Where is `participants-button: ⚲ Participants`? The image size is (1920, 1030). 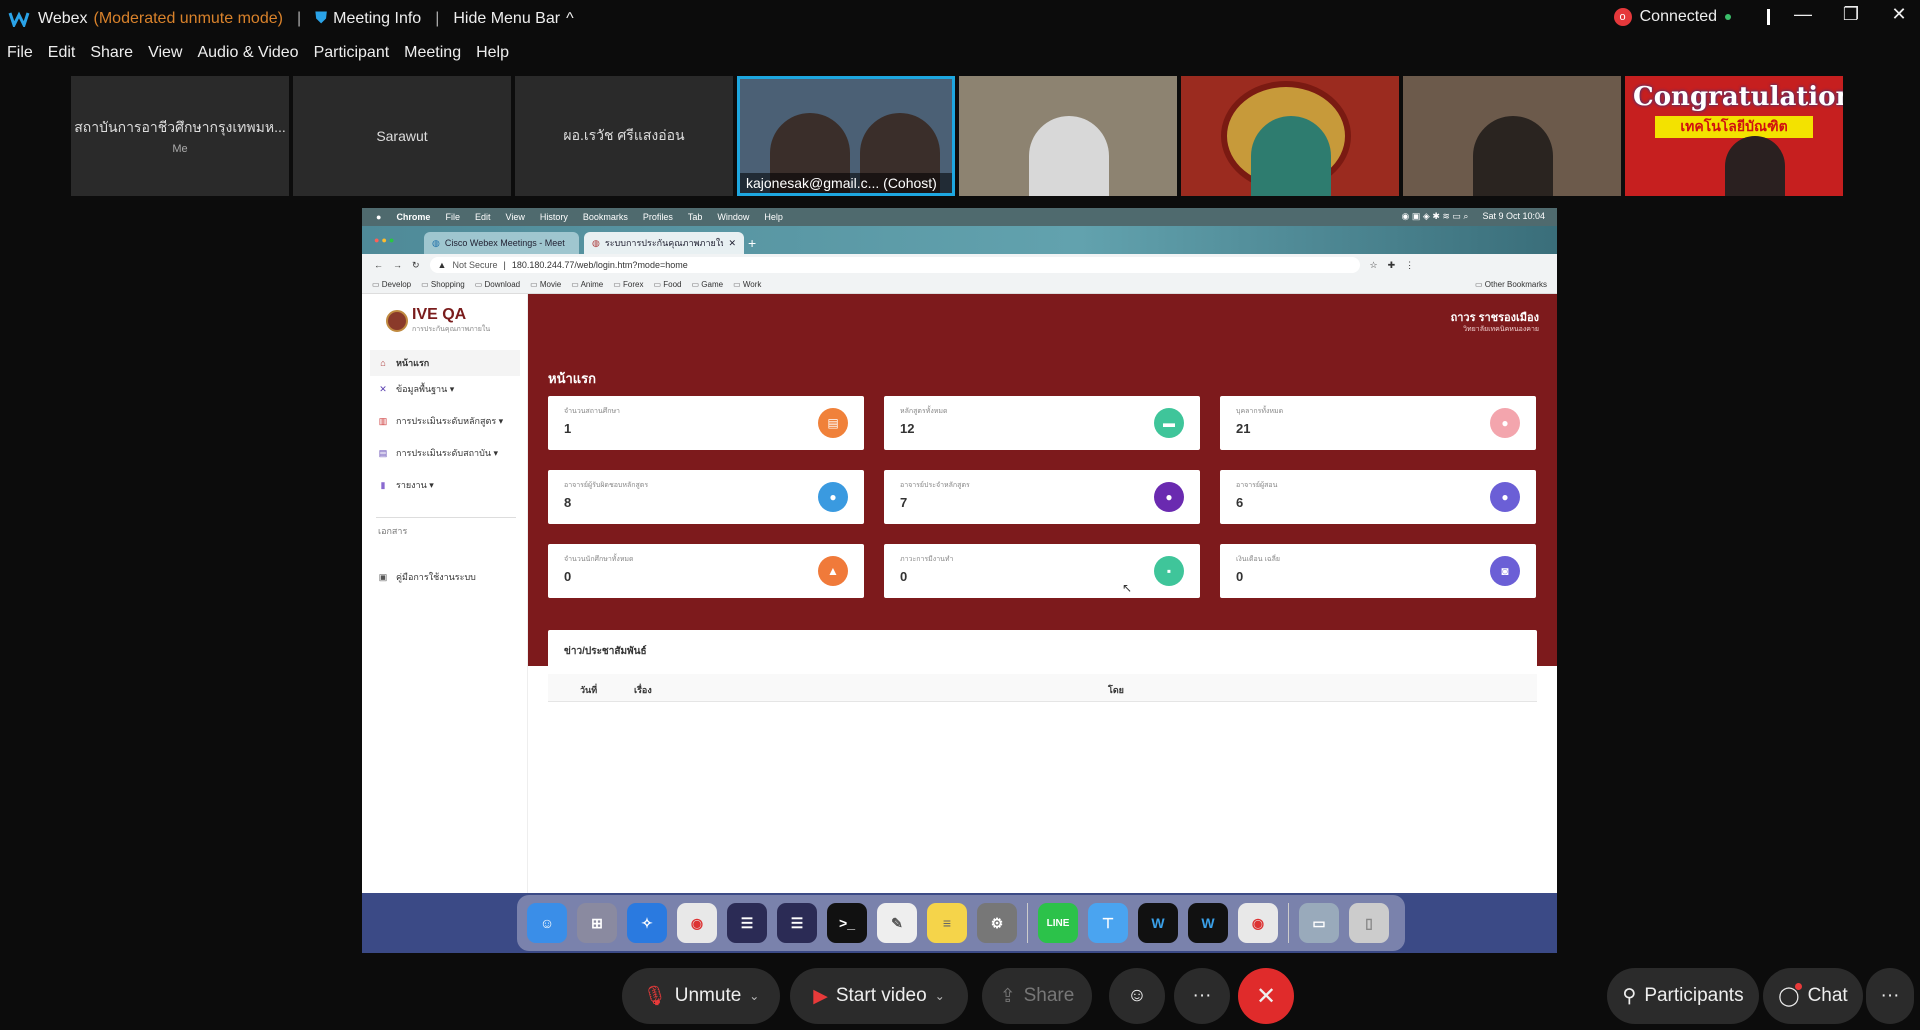 participants-button: ⚲ Participants is located at coordinates (1683, 996).